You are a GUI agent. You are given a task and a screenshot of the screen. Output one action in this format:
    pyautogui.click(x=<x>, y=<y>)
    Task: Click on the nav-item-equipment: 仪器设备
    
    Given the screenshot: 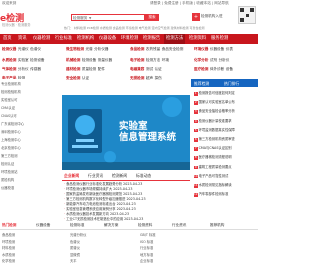 What is the action you would take?
    pyautogui.click(x=107, y=39)
    